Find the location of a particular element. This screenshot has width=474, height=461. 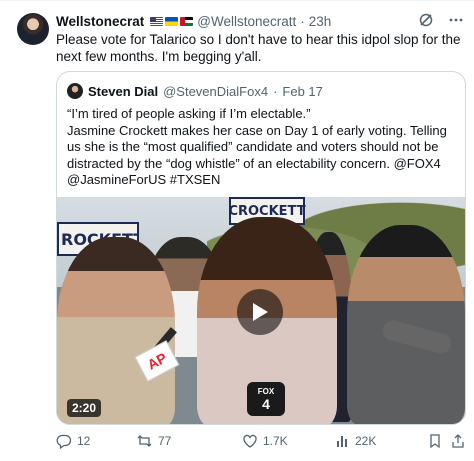

fox4-microphone-flag: FOX 4 is located at coordinates (266, 399).